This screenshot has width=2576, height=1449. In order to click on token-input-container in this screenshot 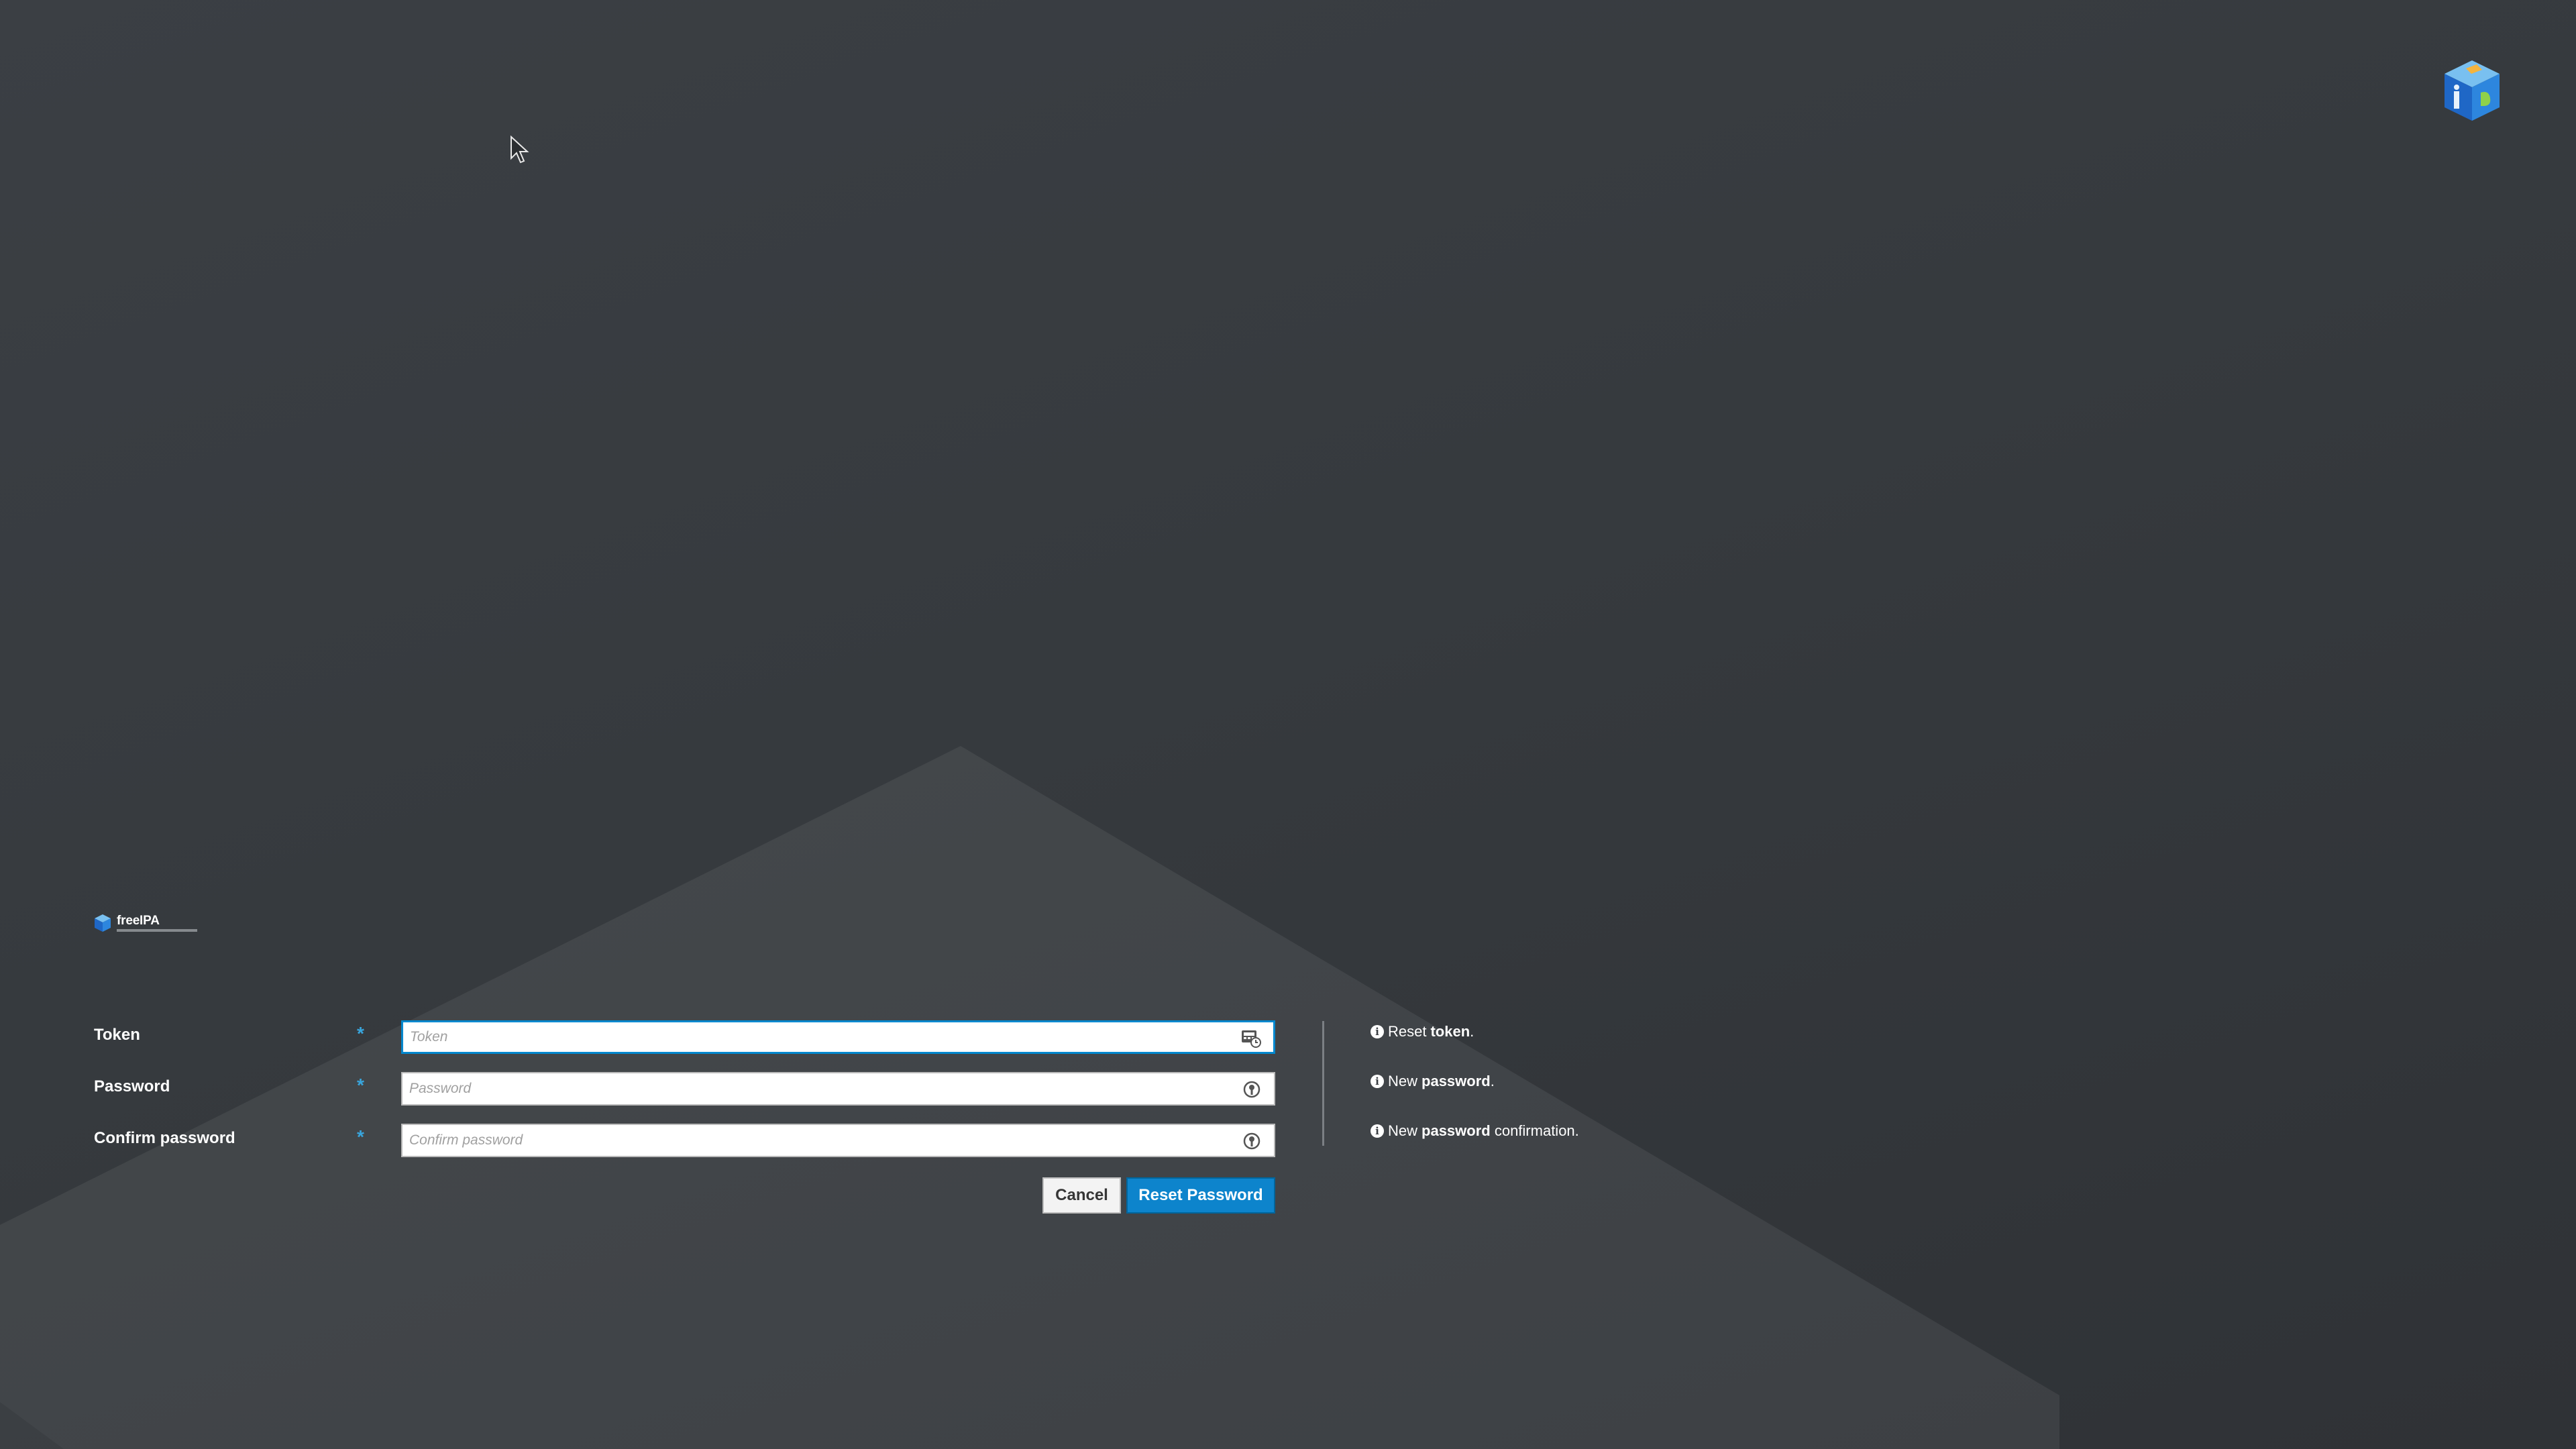, I will do `click(838, 1037)`.